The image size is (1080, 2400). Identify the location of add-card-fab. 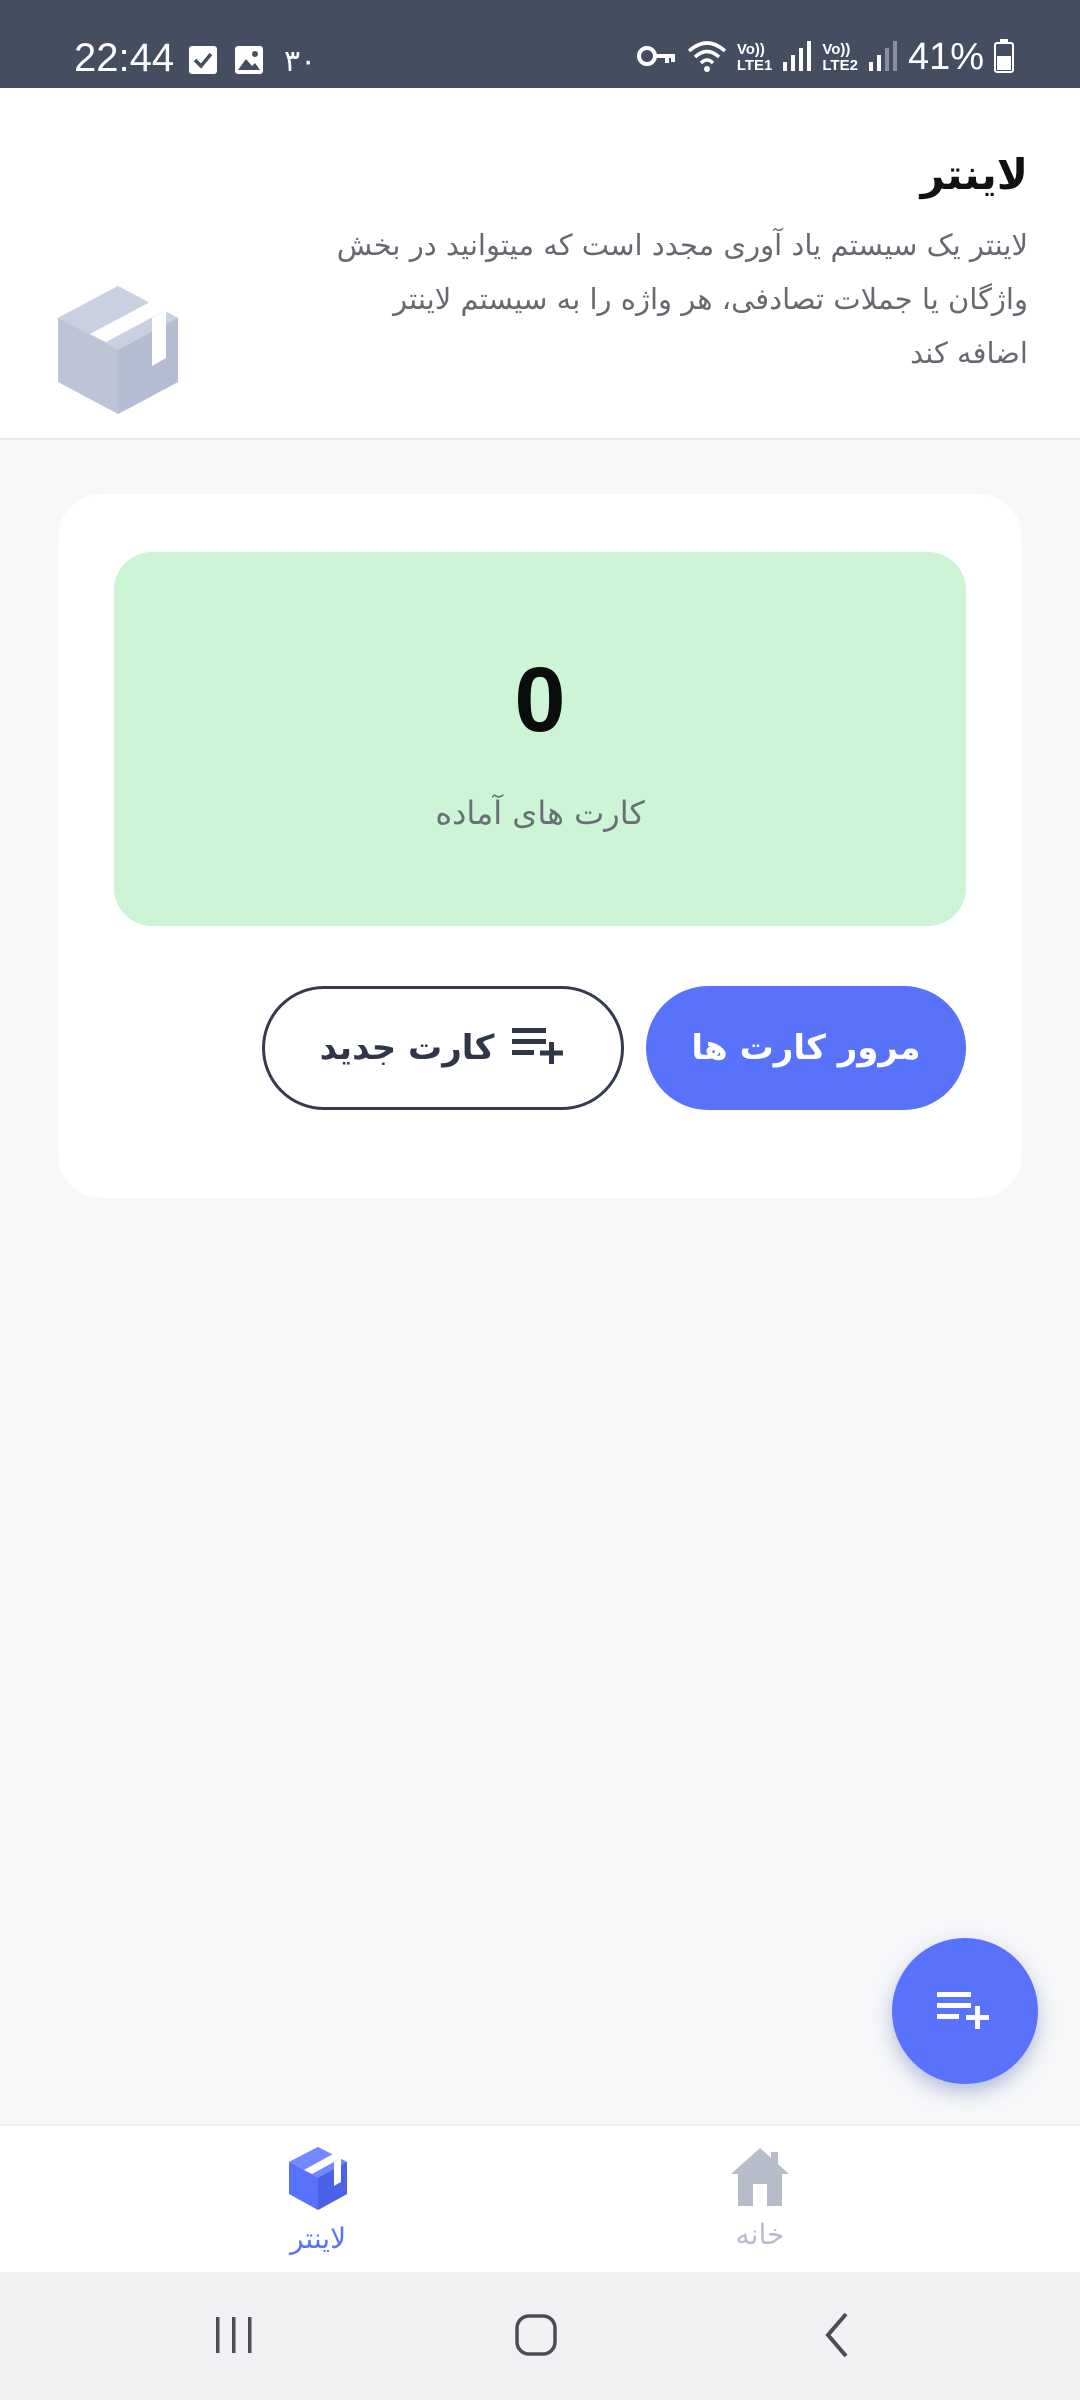
(965, 2011).